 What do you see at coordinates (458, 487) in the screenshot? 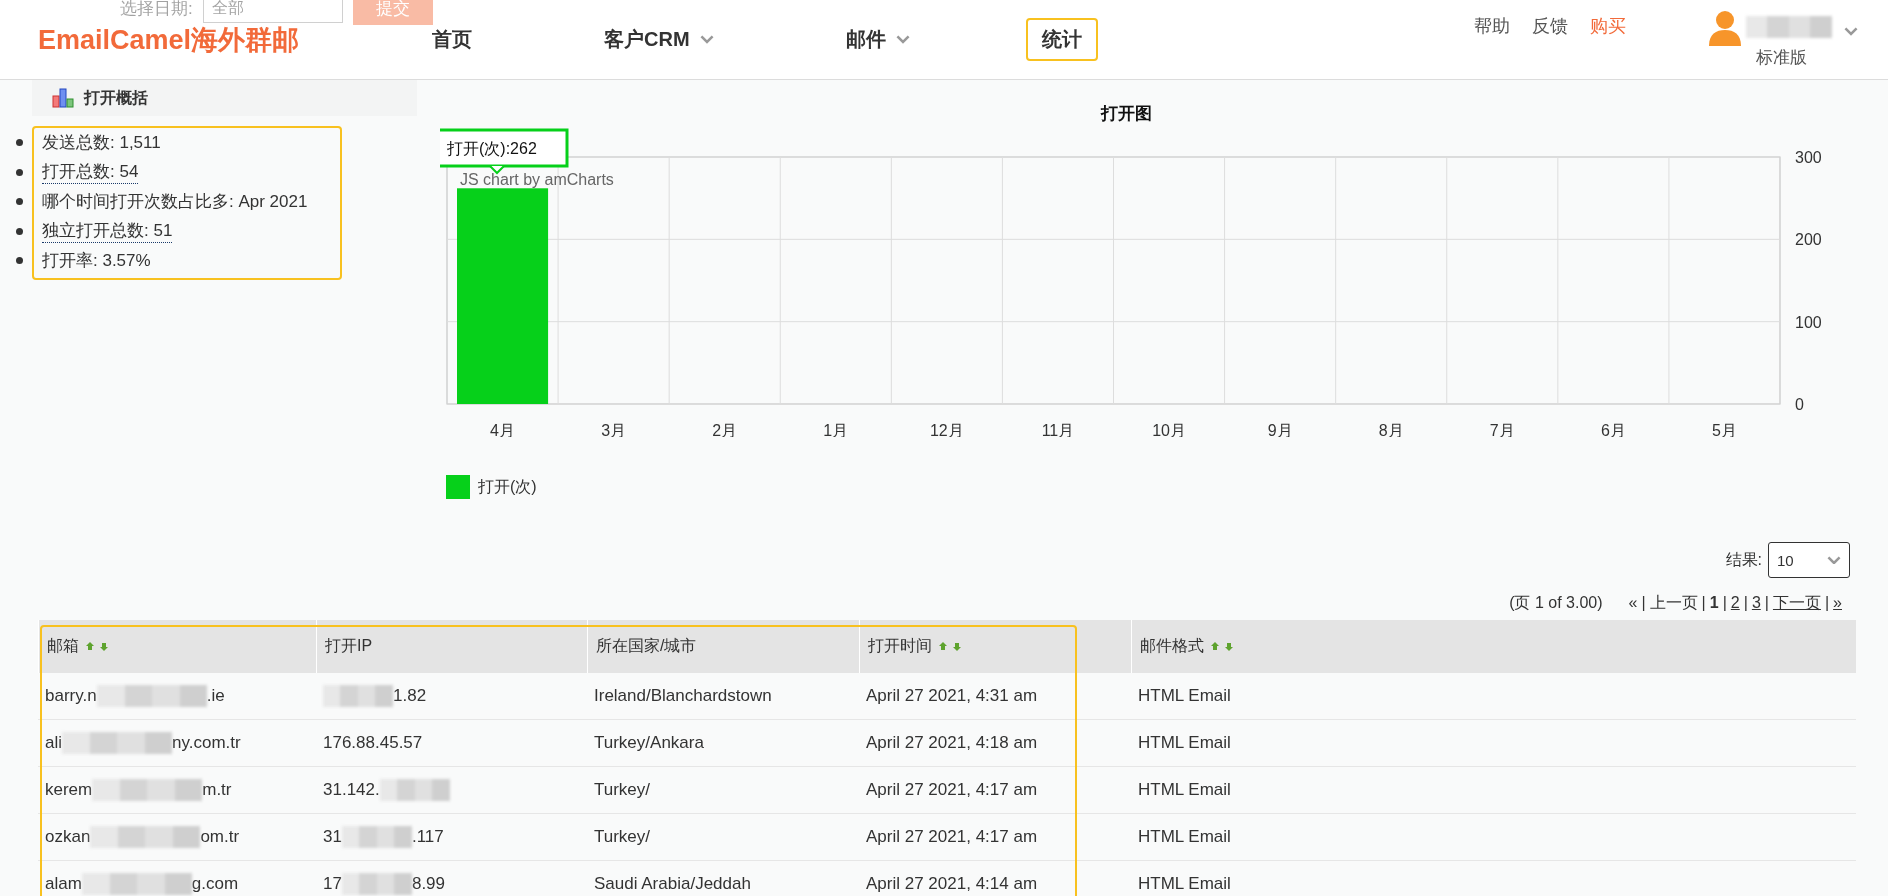
I see `legend-swatch` at bounding box center [458, 487].